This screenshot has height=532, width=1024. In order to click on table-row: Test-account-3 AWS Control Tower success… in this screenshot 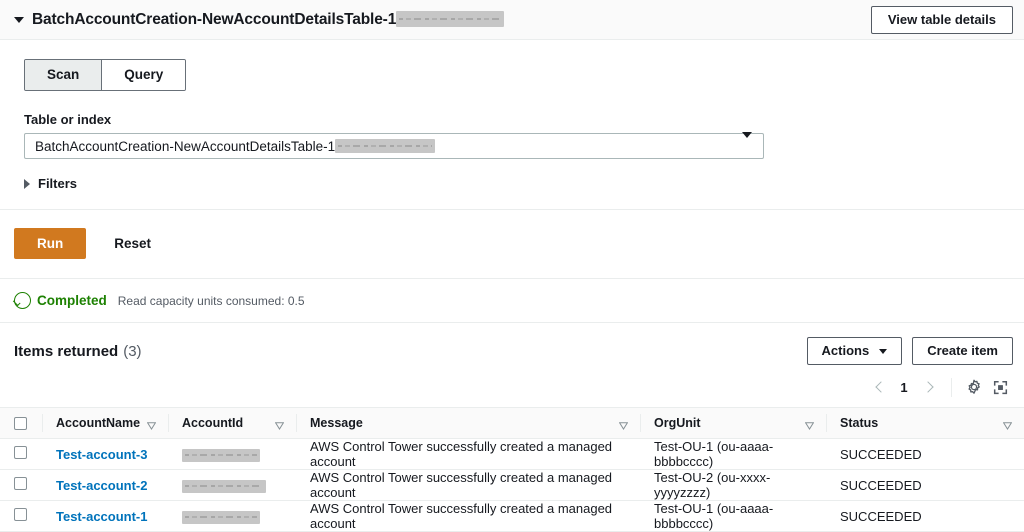, I will do `click(512, 454)`.